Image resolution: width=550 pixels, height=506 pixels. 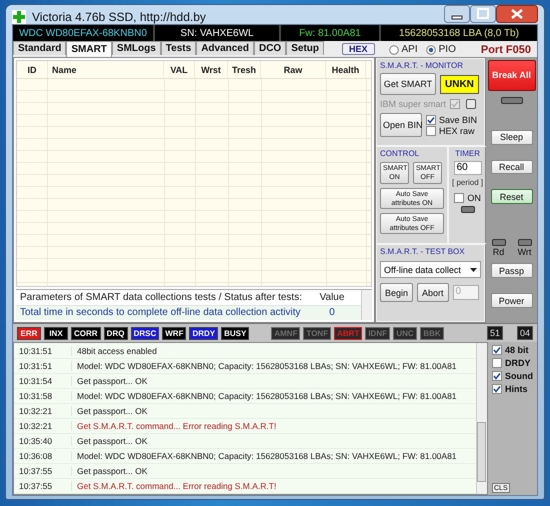 What do you see at coordinates (413, 104) in the screenshot?
I see `ibm-super-smart-label: IBM super smart` at bounding box center [413, 104].